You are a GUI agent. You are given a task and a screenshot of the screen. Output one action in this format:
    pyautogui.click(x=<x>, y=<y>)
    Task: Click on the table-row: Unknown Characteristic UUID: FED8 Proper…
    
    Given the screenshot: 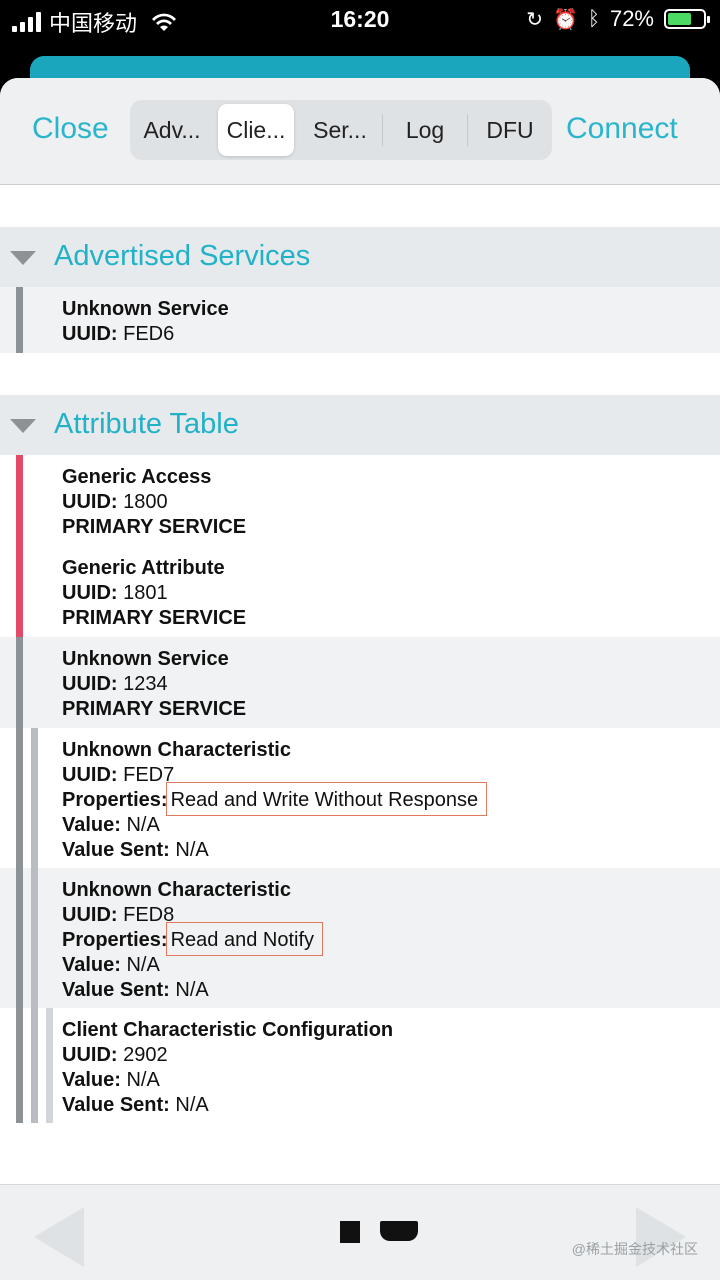 What is the action you would take?
    pyautogui.click(x=360, y=938)
    